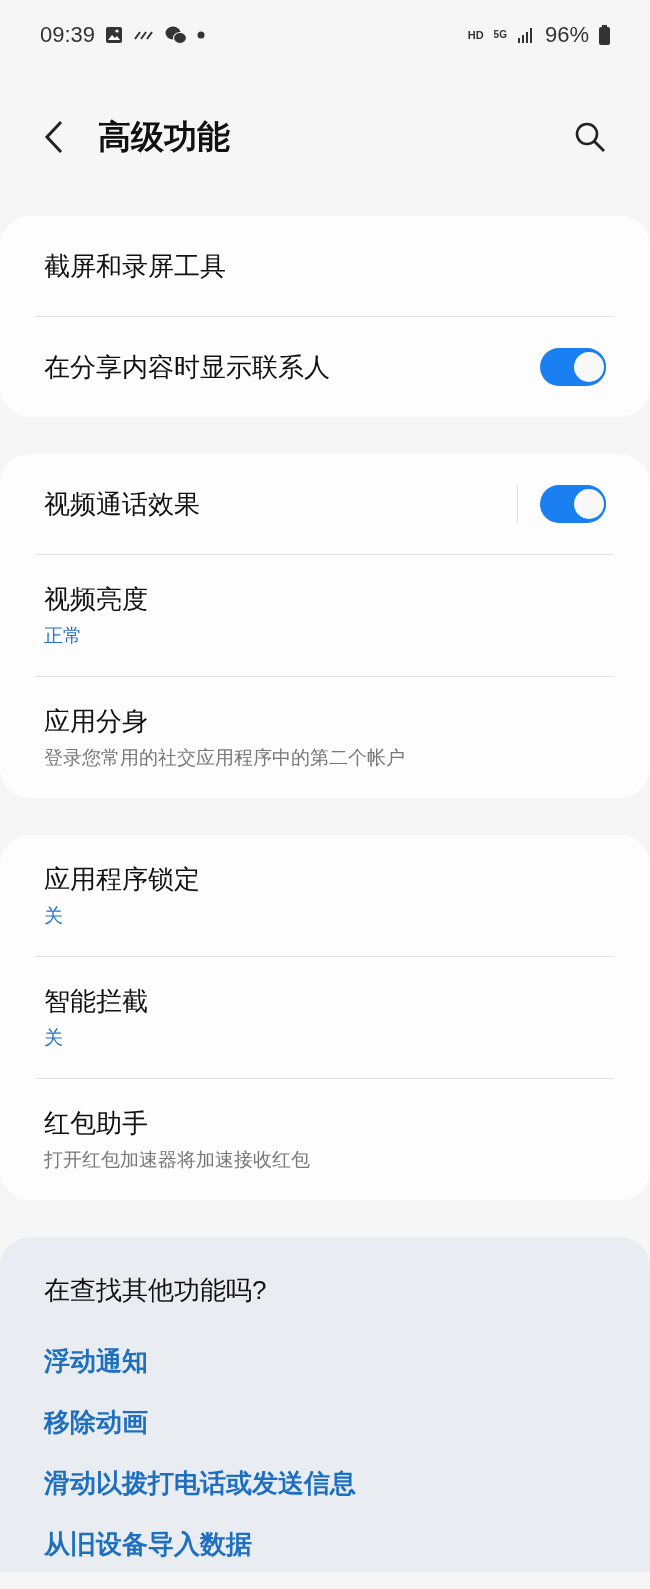 This screenshot has height=1589, width=650. What do you see at coordinates (177, 1160) in the screenshot?
I see `item-description: 打开红包加速器将加速接收红包` at bounding box center [177, 1160].